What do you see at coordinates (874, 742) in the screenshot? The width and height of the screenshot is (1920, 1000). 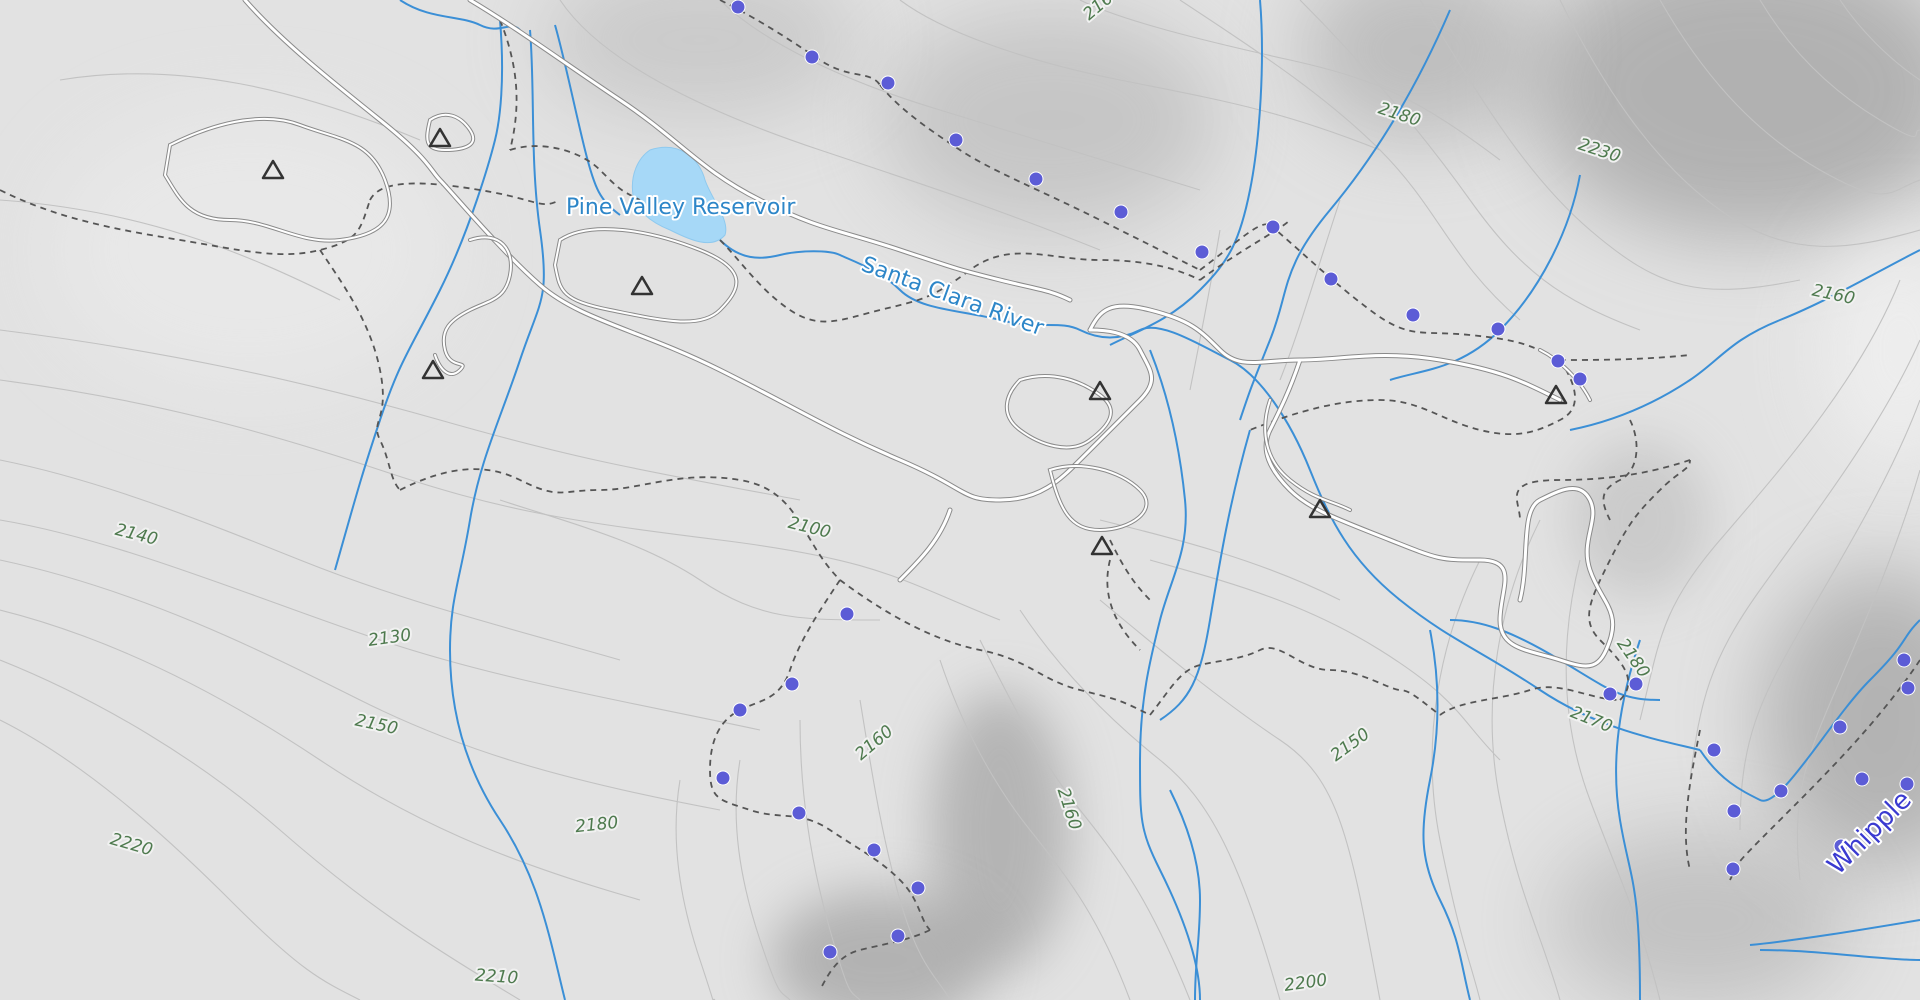 I see `contour-label: 2160` at bounding box center [874, 742].